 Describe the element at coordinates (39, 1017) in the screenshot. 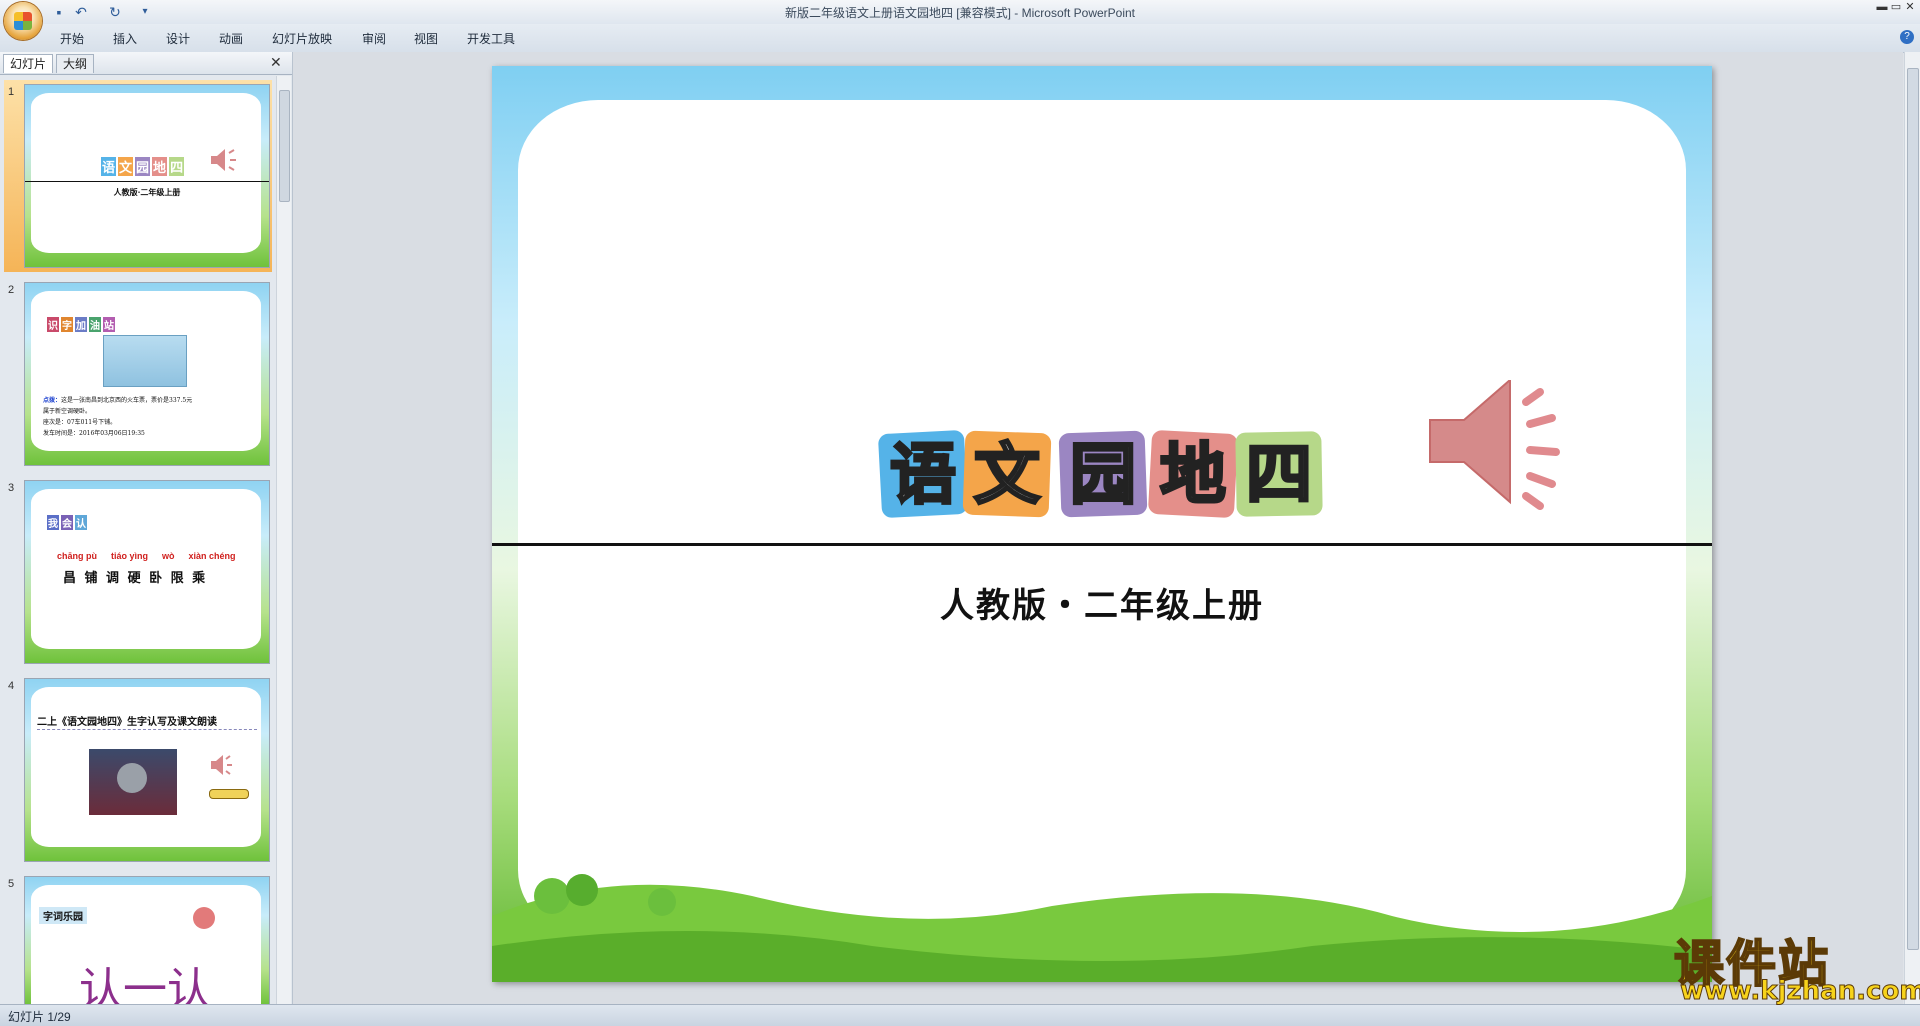

I see `slide-count-status: 幻灯片 1/29` at that location.